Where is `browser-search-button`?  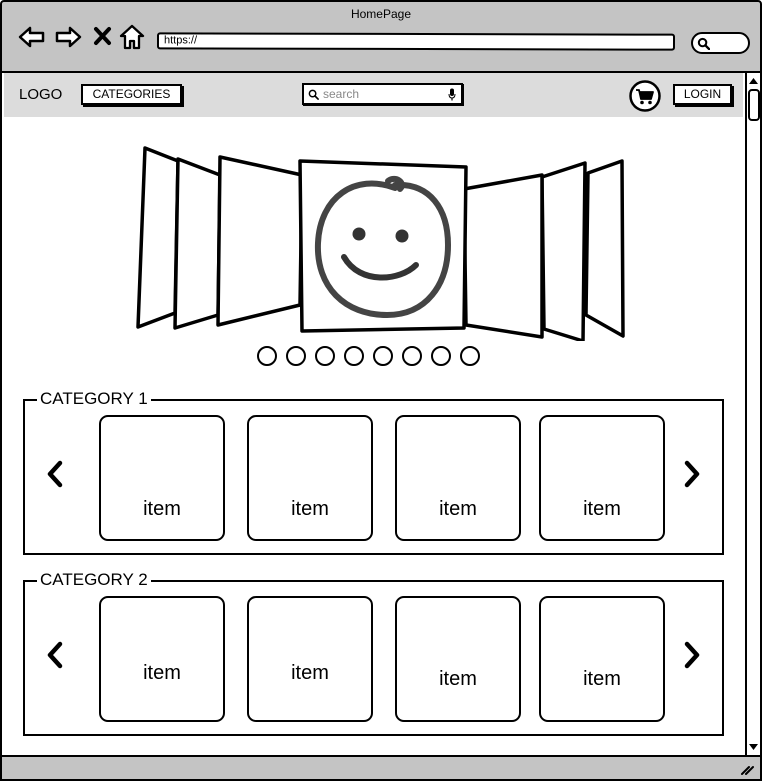
browser-search-button is located at coordinates (720, 43).